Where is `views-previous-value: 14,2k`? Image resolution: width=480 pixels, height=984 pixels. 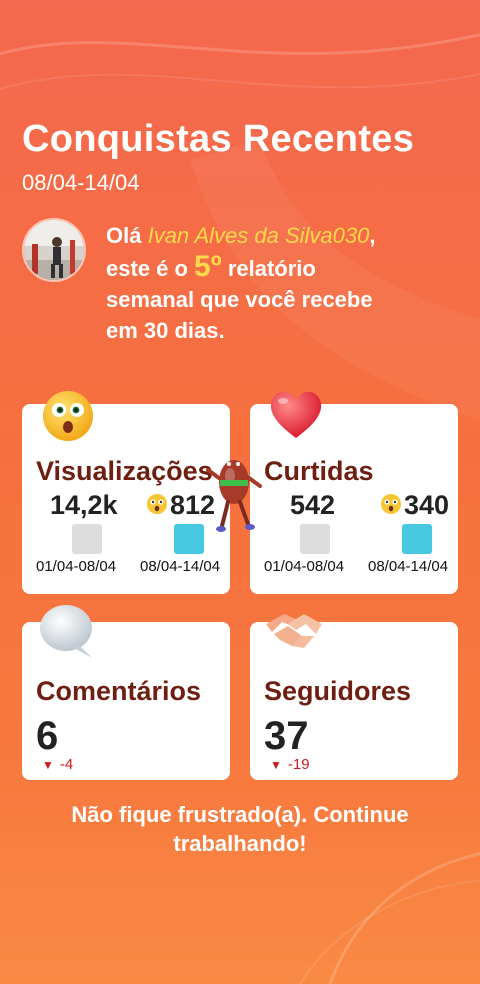
views-previous-value: 14,2k is located at coordinates (84, 505).